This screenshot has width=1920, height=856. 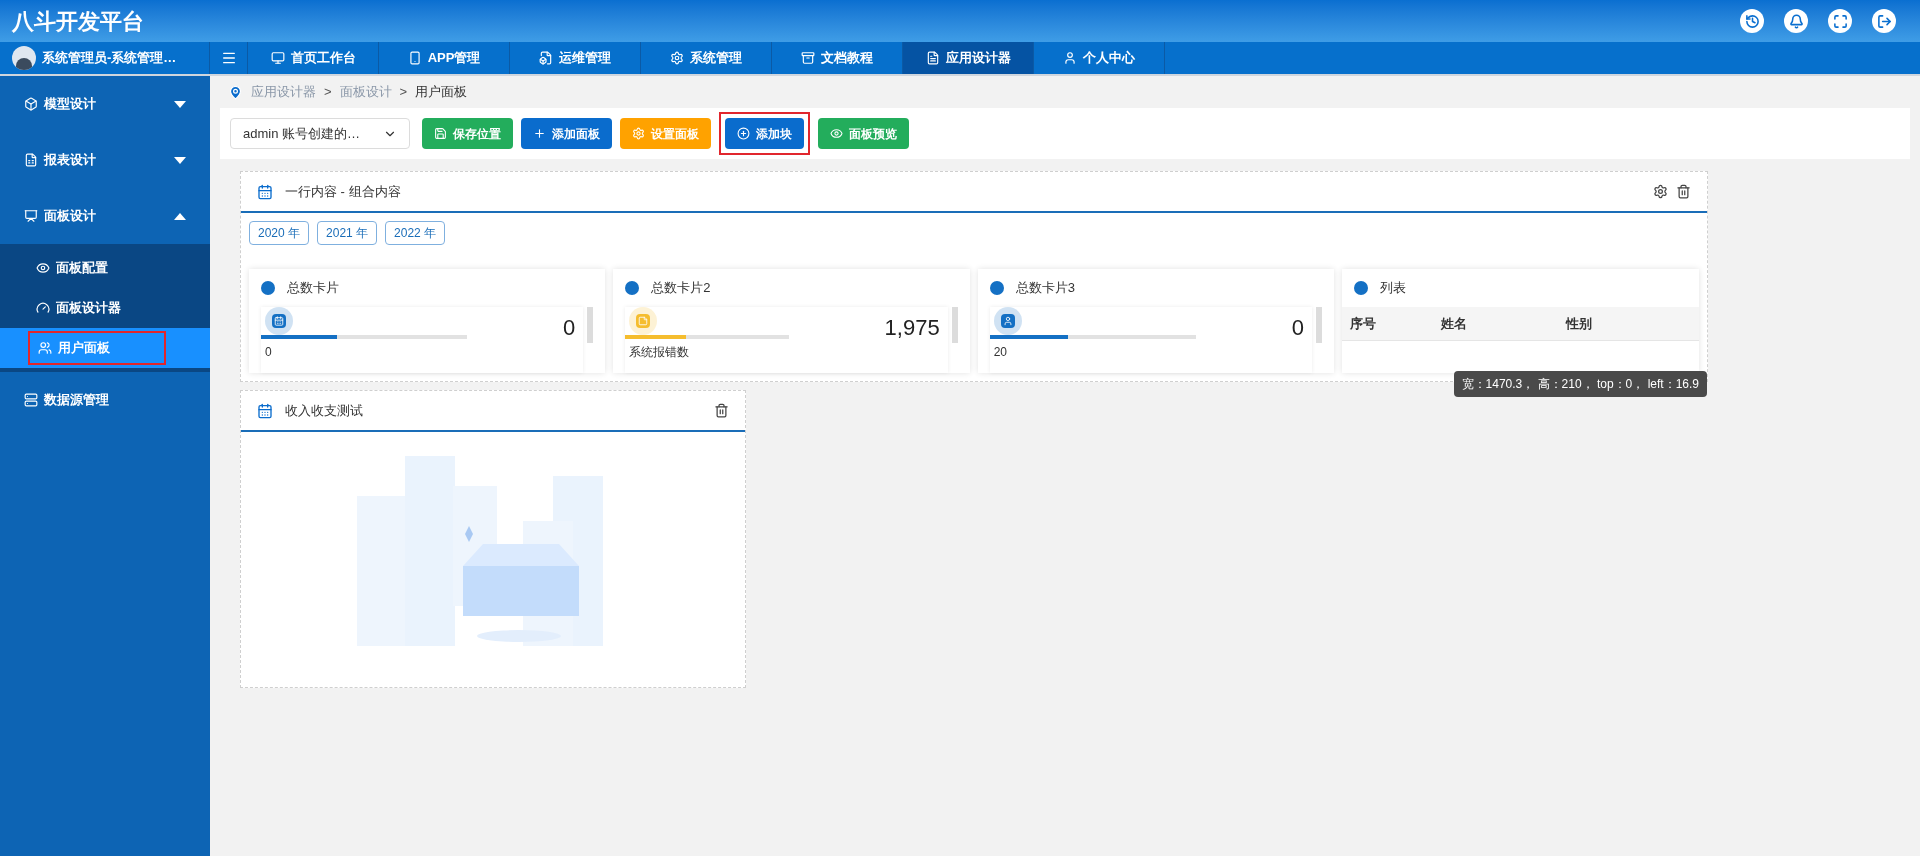 What do you see at coordinates (681, 288) in the screenshot?
I see `card-title: 总数卡片2` at bounding box center [681, 288].